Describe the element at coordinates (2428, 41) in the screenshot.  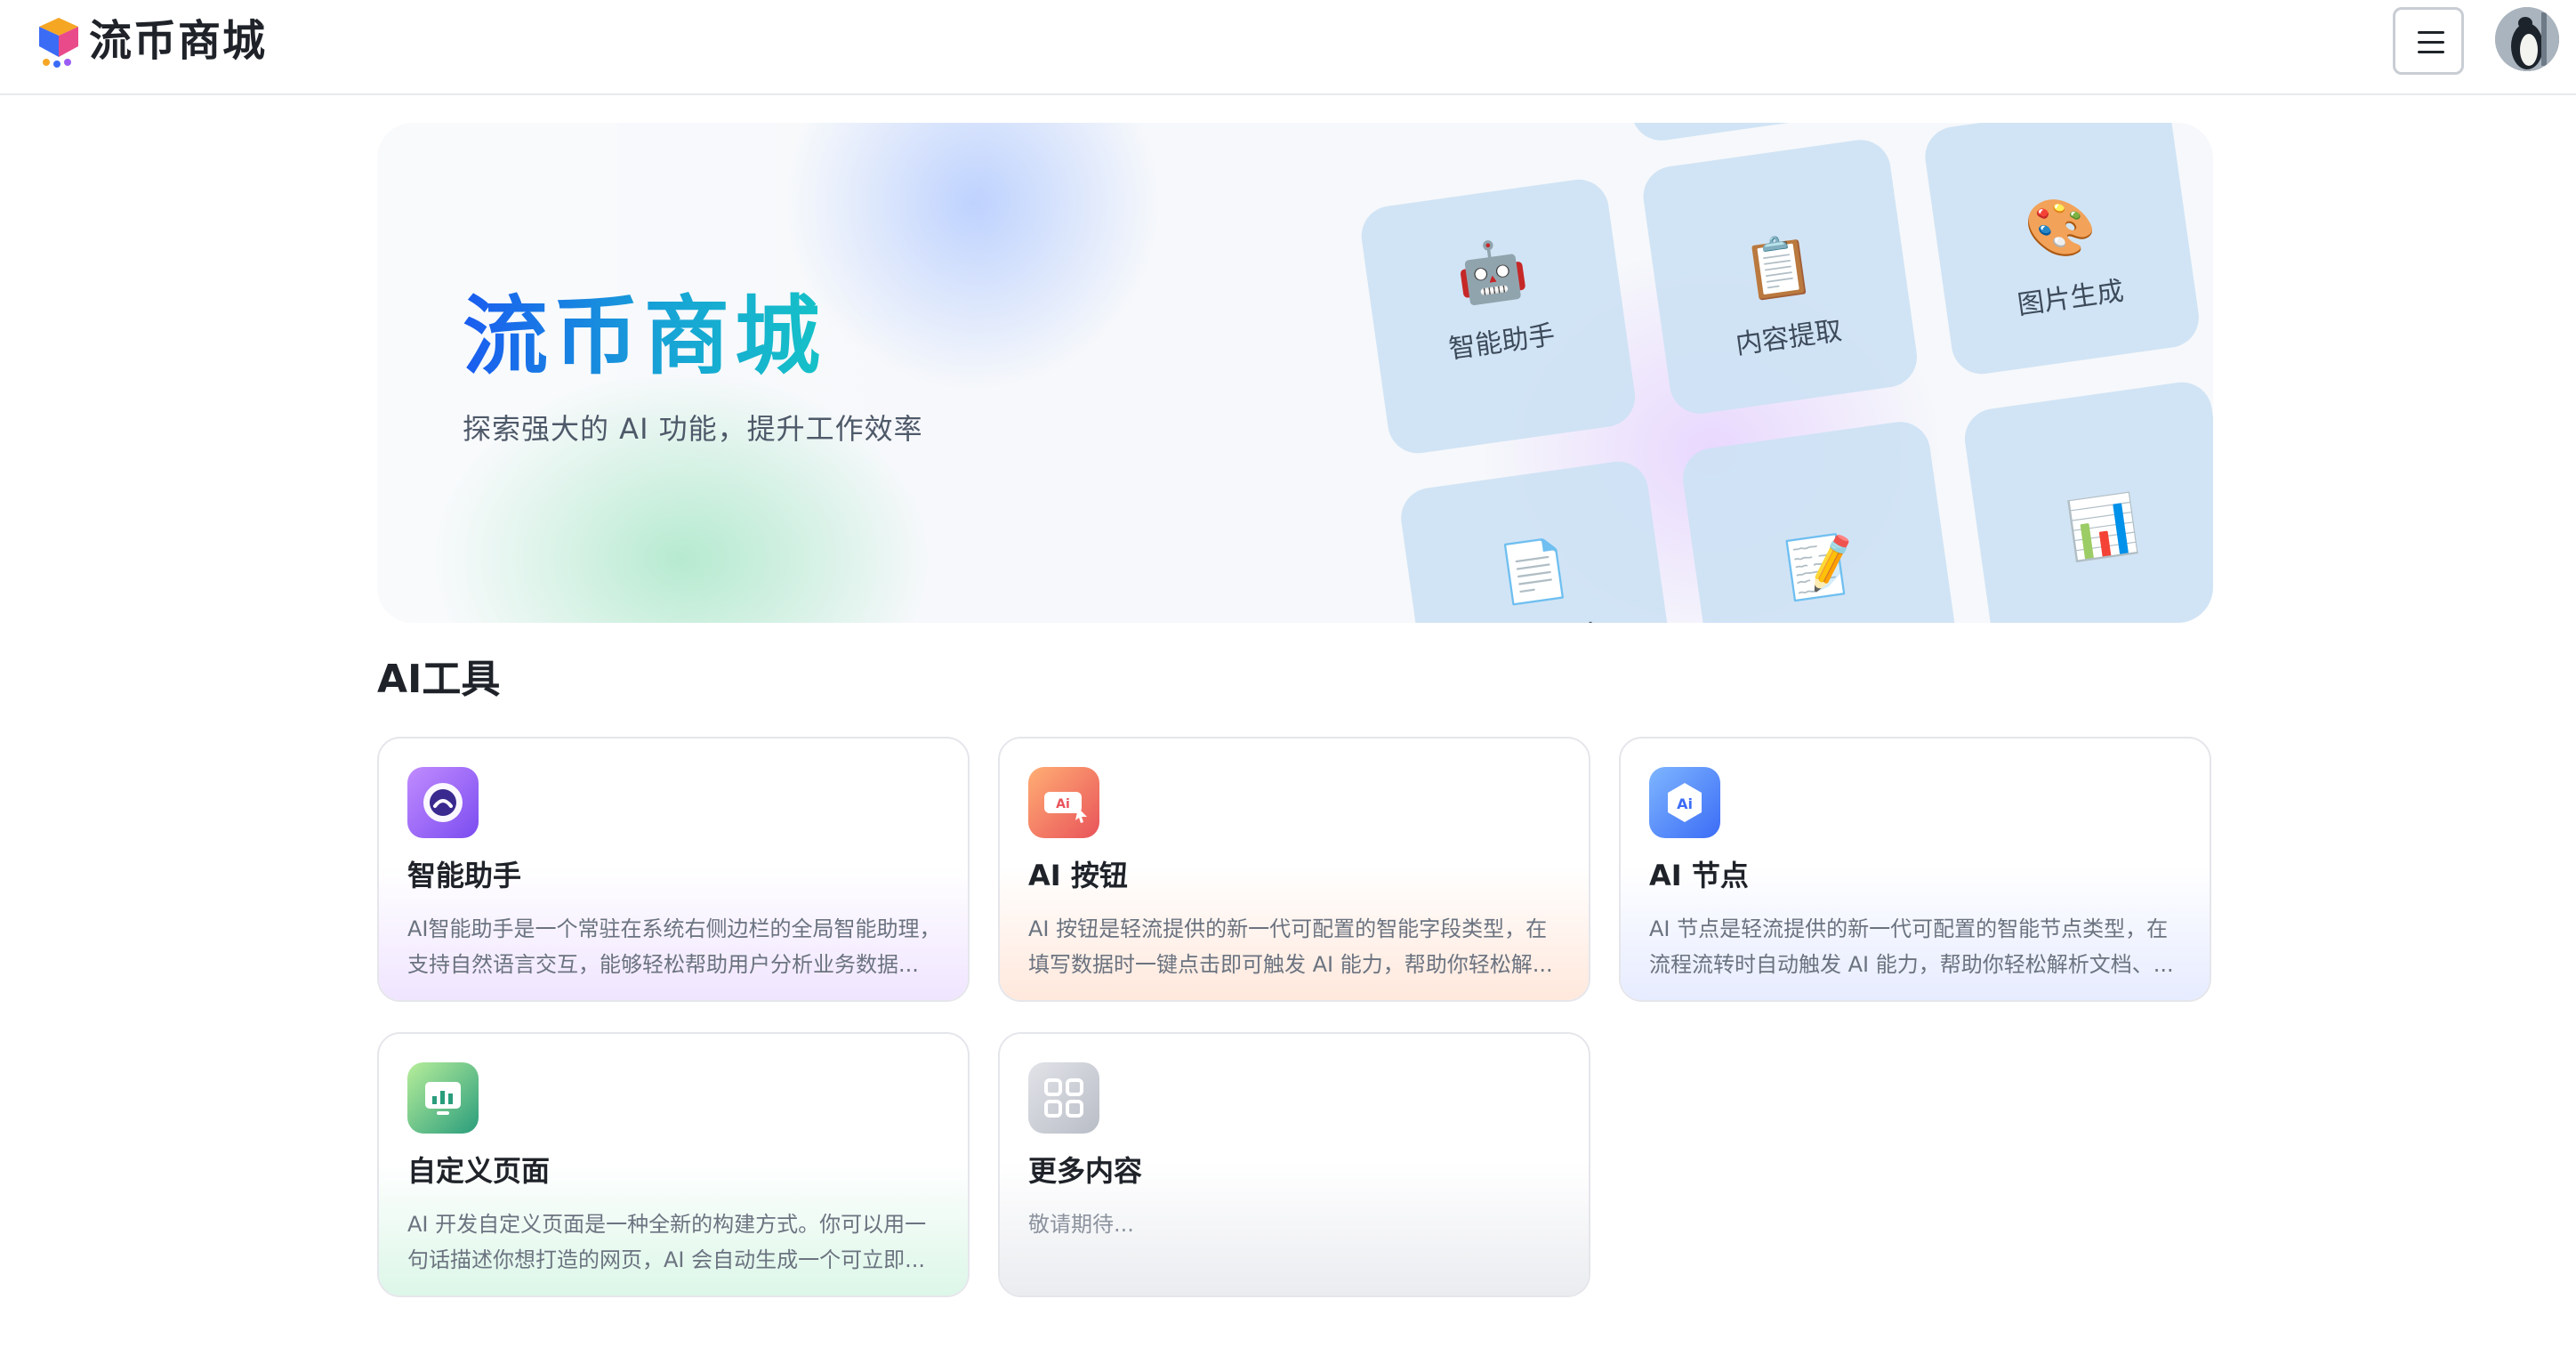
I see `menu-button` at that location.